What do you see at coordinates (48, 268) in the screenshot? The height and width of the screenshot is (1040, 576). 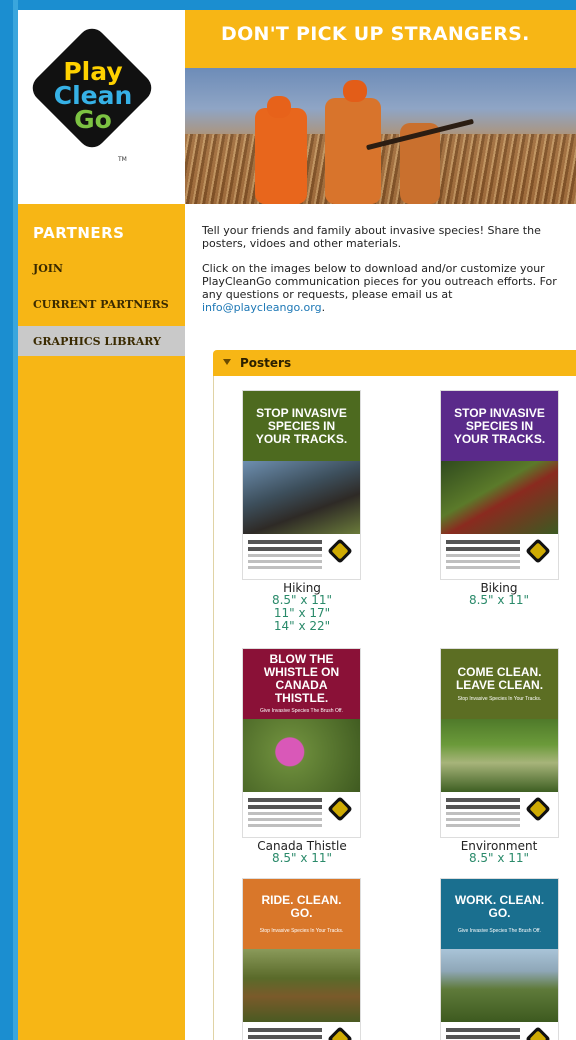 I see `sidebar-item-join: JOIN` at bounding box center [48, 268].